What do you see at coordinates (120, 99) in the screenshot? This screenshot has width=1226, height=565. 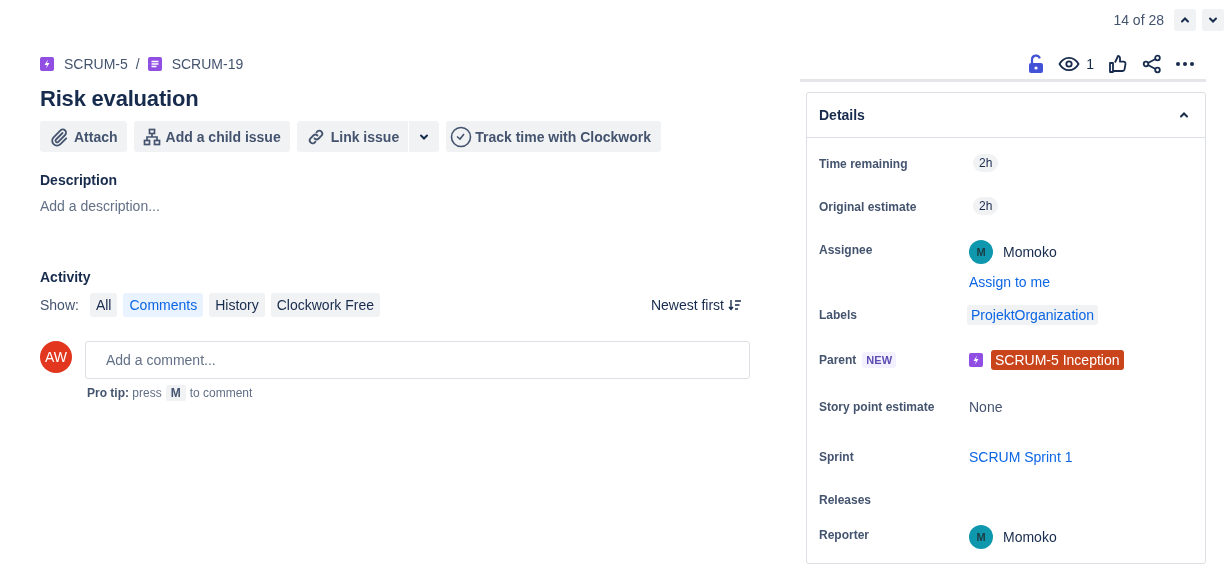 I see `issue-title: Risk evaluation` at bounding box center [120, 99].